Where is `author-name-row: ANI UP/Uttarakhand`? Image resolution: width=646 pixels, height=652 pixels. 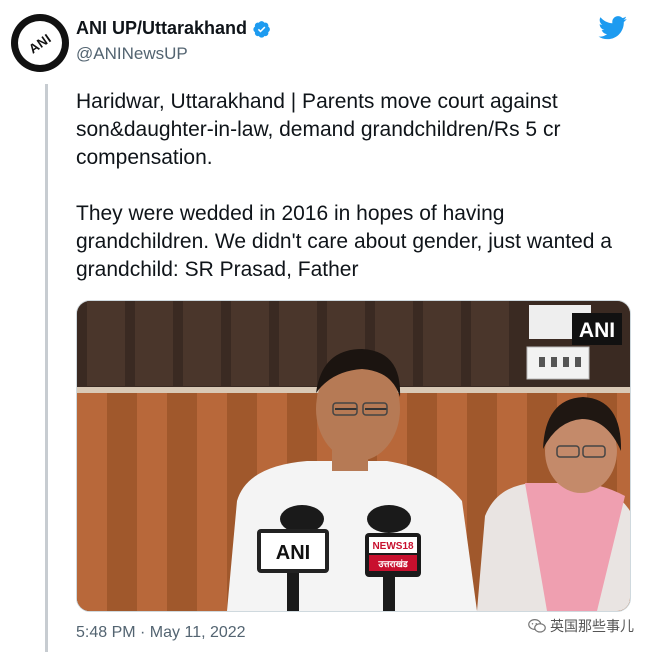
author-name-row: ANI UP/Uttarakhand is located at coordinates (173, 28).